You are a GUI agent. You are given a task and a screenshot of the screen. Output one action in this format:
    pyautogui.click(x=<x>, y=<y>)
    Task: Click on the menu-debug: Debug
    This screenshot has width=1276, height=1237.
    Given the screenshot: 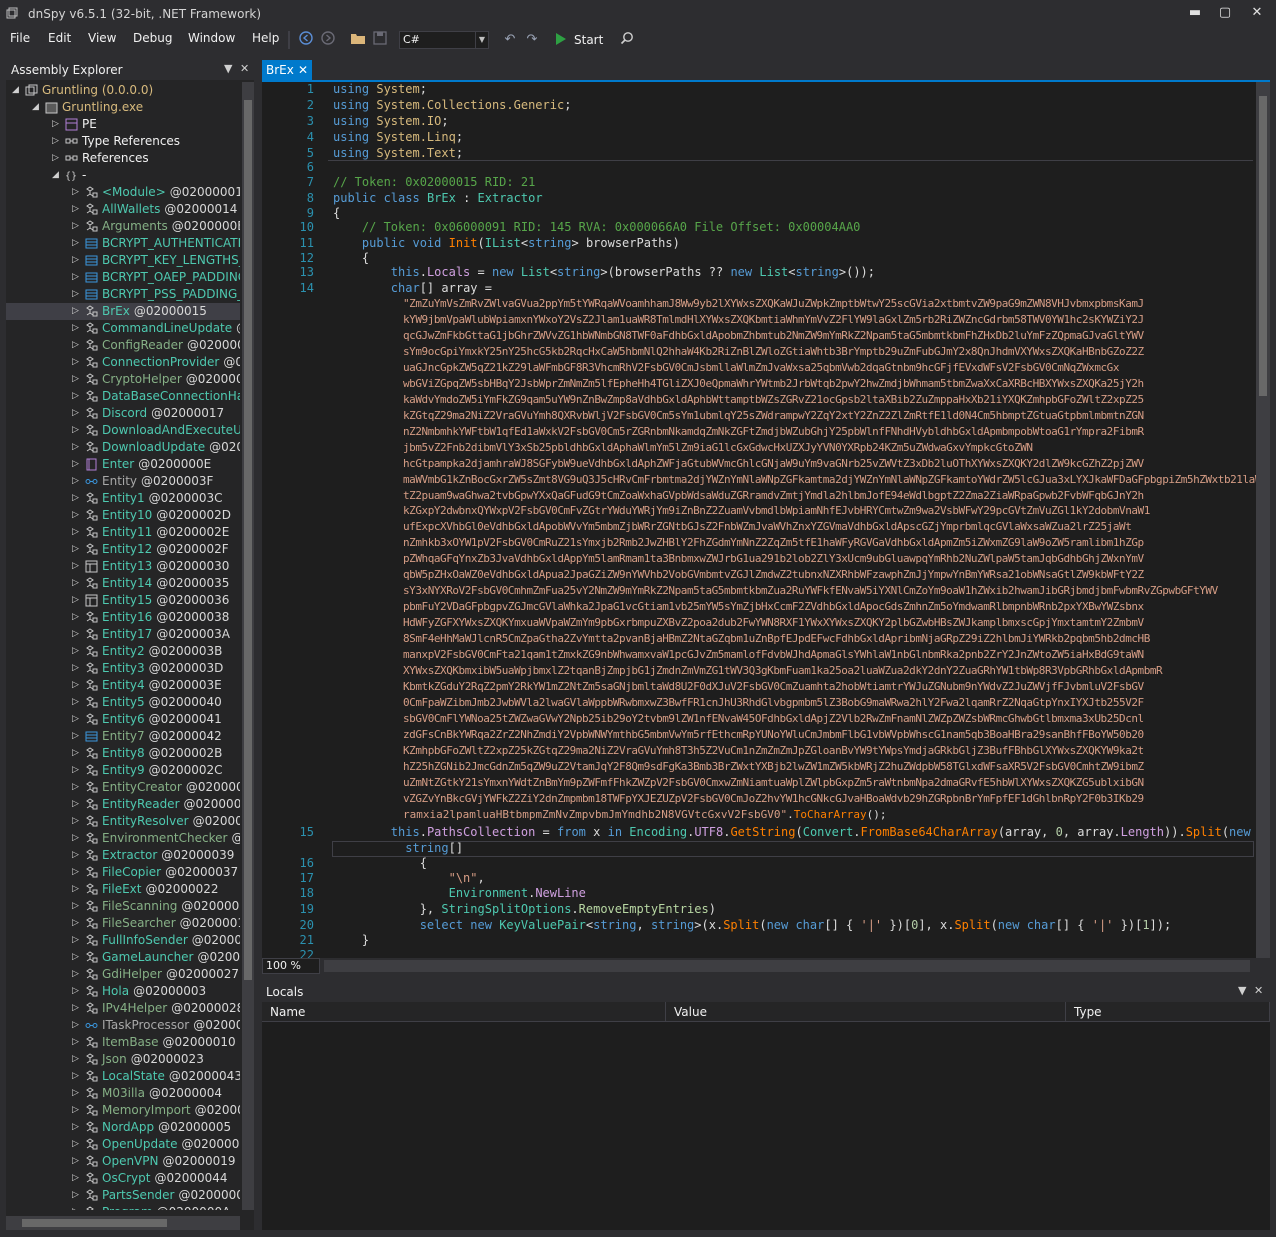 What is the action you would take?
    pyautogui.click(x=152, y=38)
    